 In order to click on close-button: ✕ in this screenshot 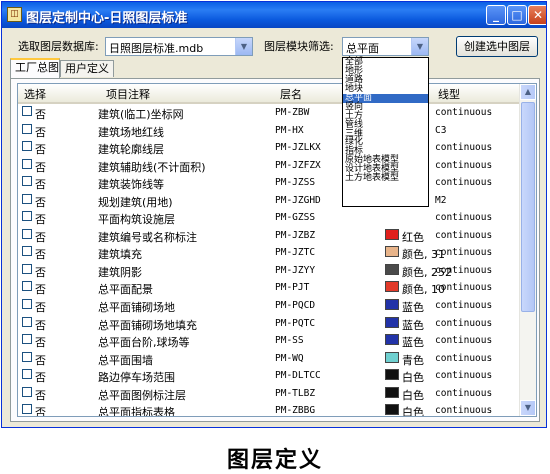, I will do `click(537, 15)`.